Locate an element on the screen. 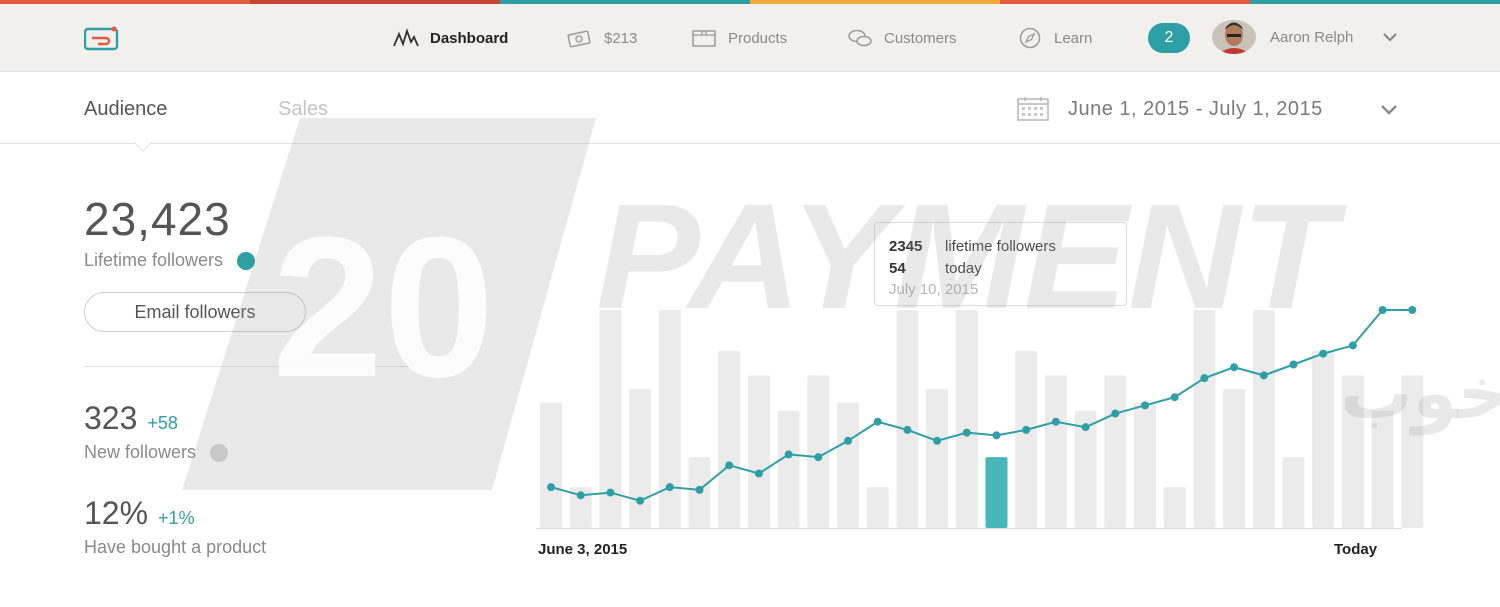  nav-dashboard-label: Dashboard is located at coordinates (469, 38).